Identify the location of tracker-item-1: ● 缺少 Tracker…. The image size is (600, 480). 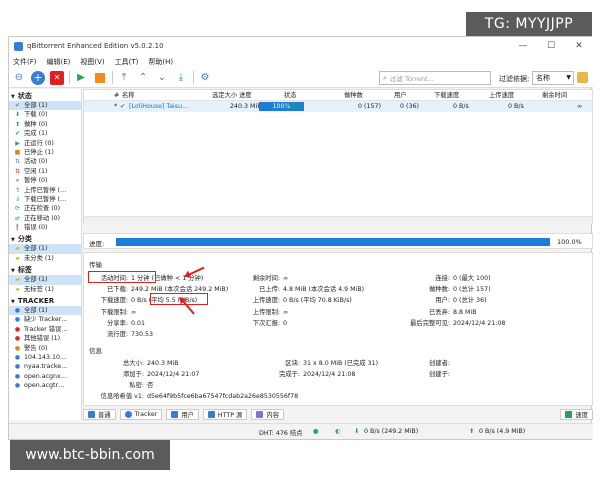
(45, 319).